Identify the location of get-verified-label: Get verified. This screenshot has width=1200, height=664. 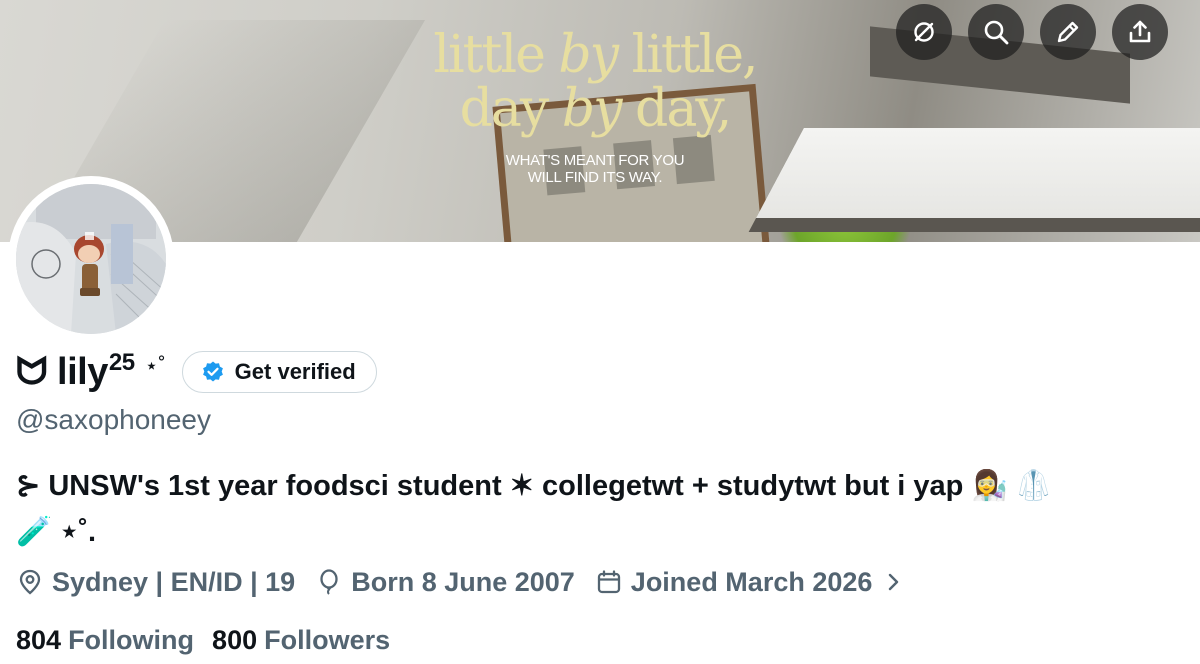
(295, 371).